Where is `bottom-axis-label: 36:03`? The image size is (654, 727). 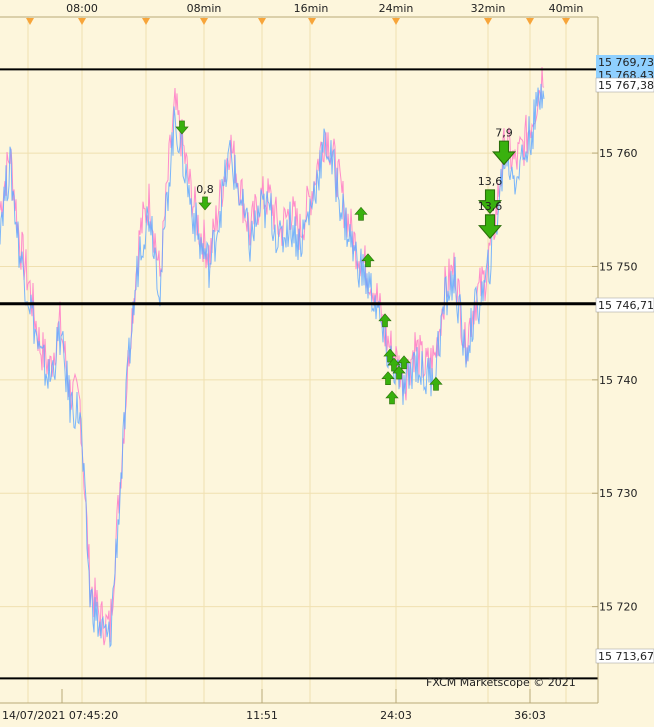
bottom-axis-label: 36:03 is located at coordinates (530, 715).